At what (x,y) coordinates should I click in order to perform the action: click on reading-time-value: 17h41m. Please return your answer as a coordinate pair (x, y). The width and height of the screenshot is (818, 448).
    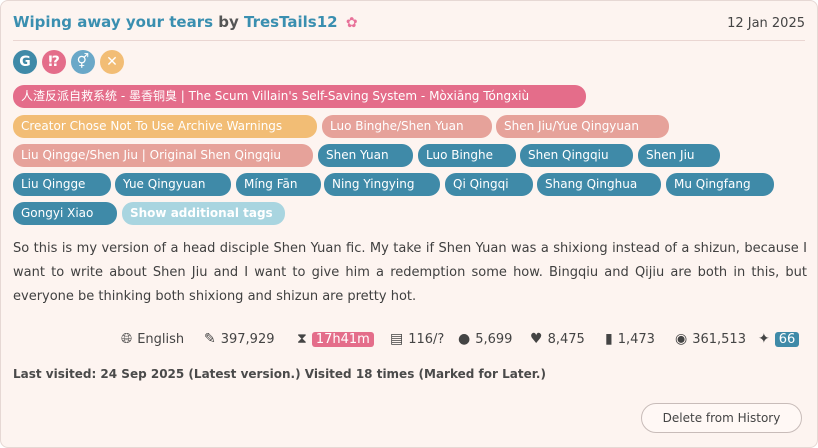
    Looking at the image, I should click on (342, 339).